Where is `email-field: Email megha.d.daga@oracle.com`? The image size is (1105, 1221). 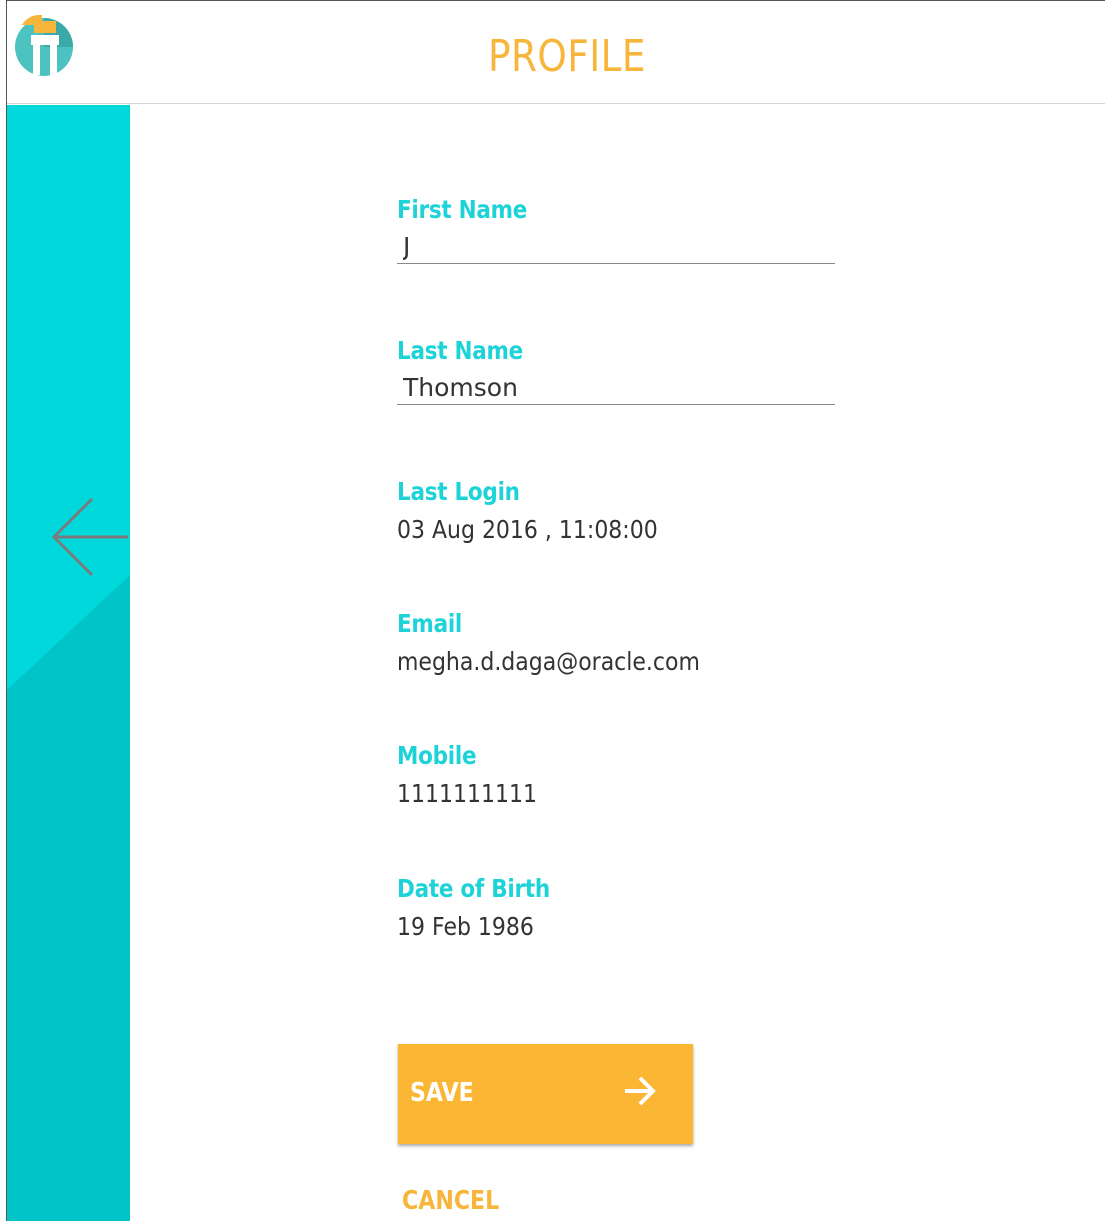 email-field: Email megha.d.daga@oracle.com is located at coordinates (617, 642).